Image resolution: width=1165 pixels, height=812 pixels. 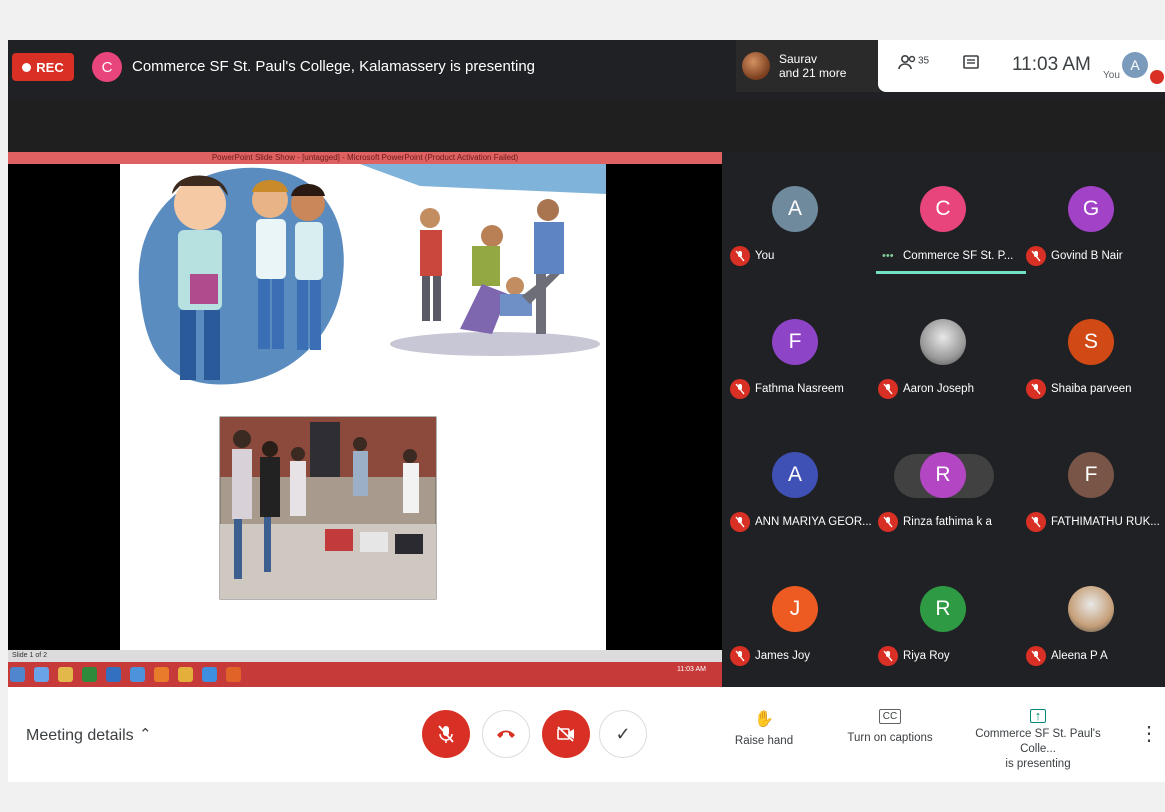 I want to click on participant-name: Shaiba parveen, so click(x=1091, y=389).